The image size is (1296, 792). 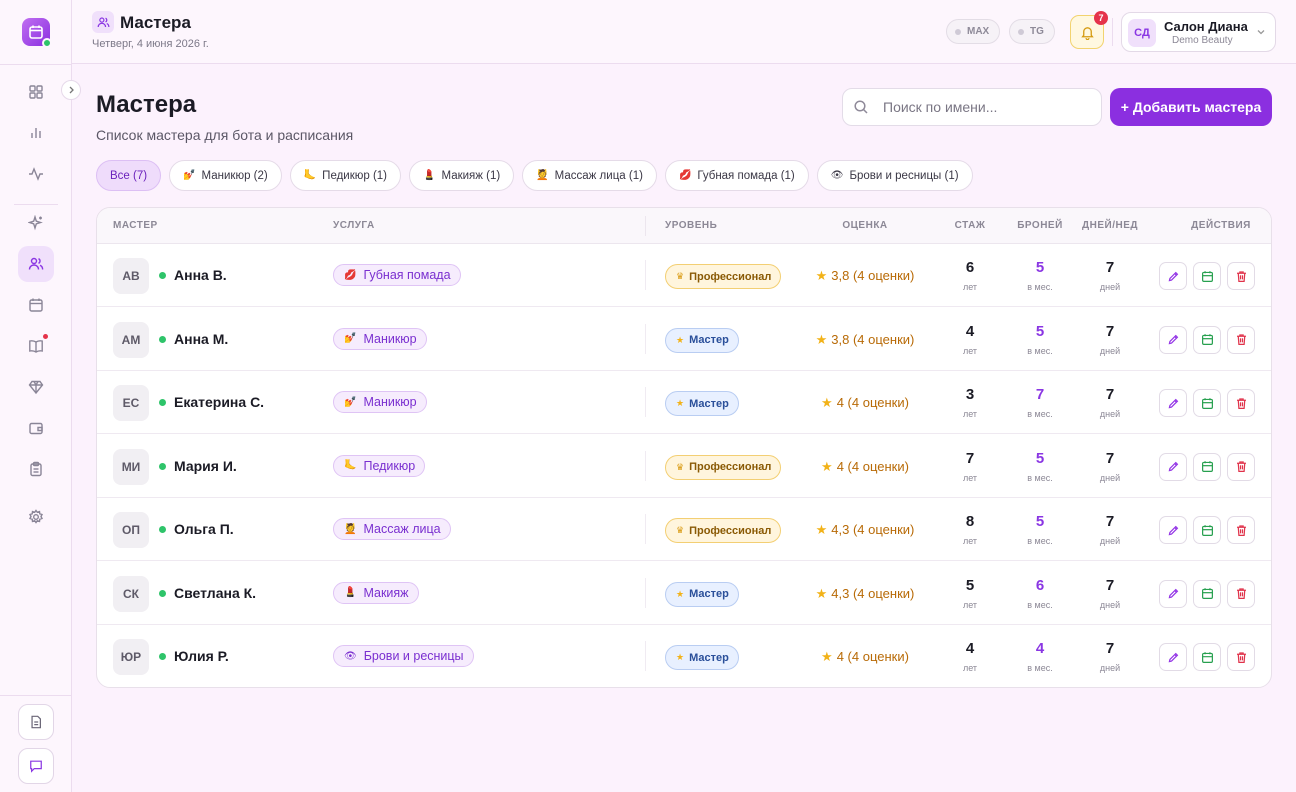 I want to click on chevron-down-icon, so click(x=1261, y=32).